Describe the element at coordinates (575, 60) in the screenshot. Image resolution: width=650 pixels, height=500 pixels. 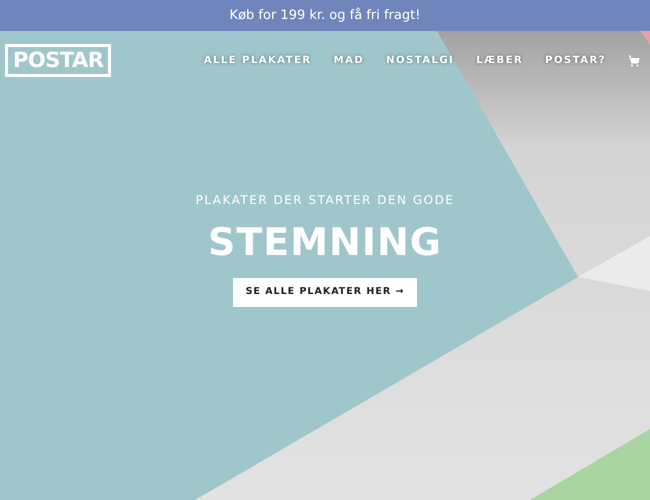
I see `nav-link: POSTAR?` at that location.